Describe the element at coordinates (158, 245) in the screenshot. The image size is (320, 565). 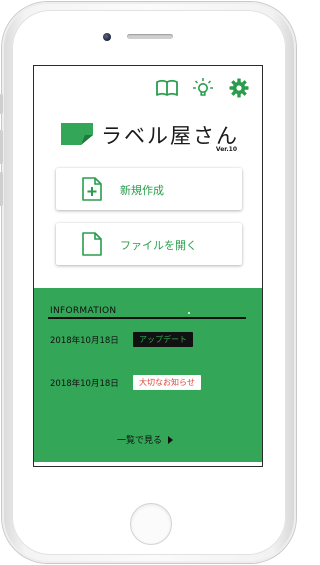
I see `open-file-label: ファイルを開く` at that location.